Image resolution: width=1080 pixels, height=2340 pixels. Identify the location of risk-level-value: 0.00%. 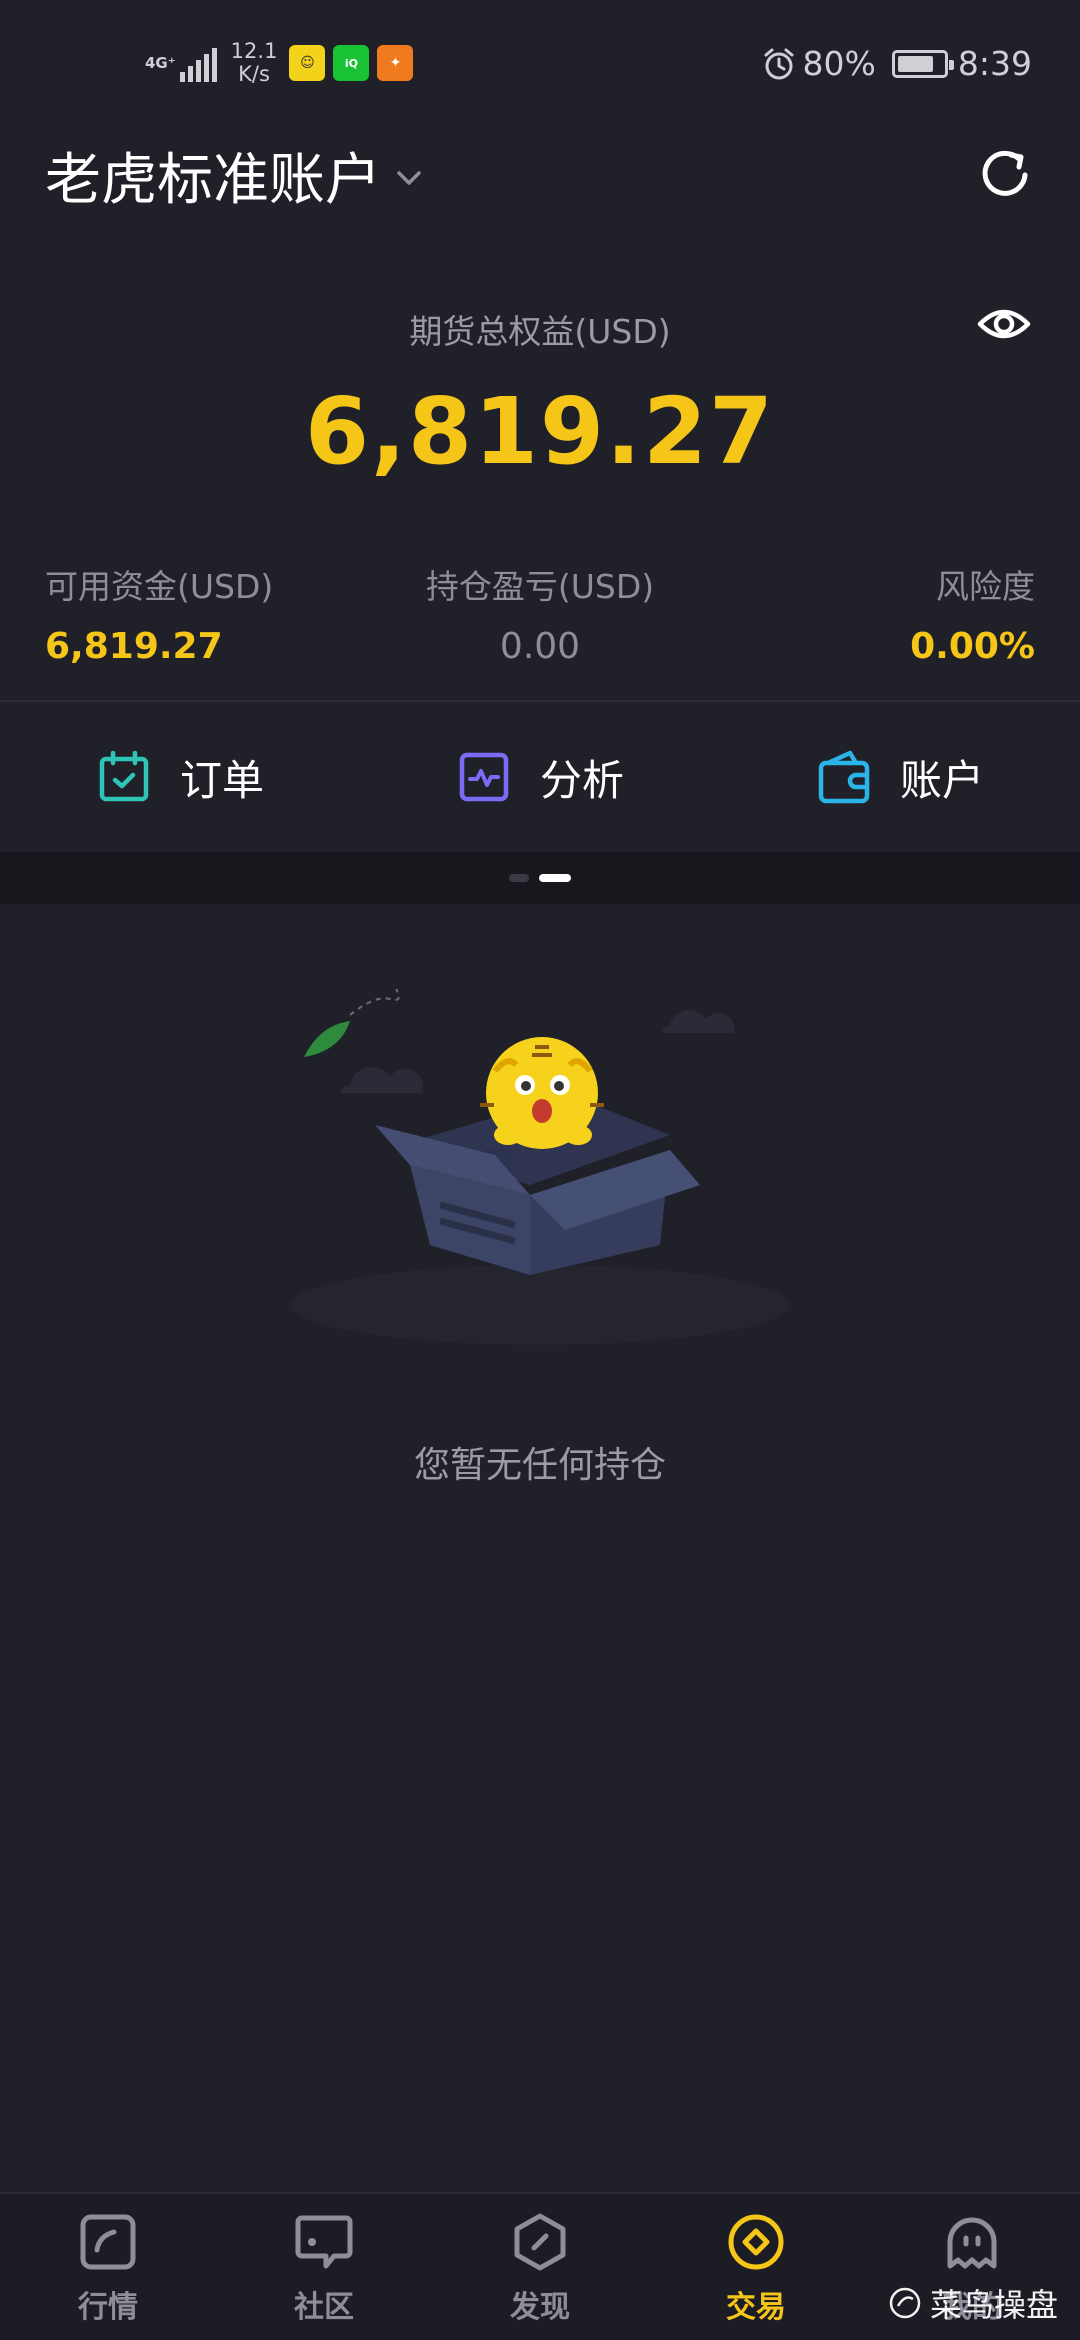
(972, 646).